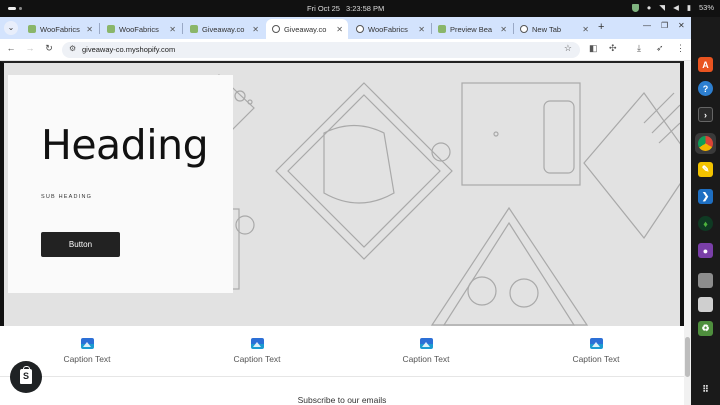  What do you see at coordinates (11, 28) in the screenshot?
I see `tab-search-button: ⌄` at bounding box center [11, 28].